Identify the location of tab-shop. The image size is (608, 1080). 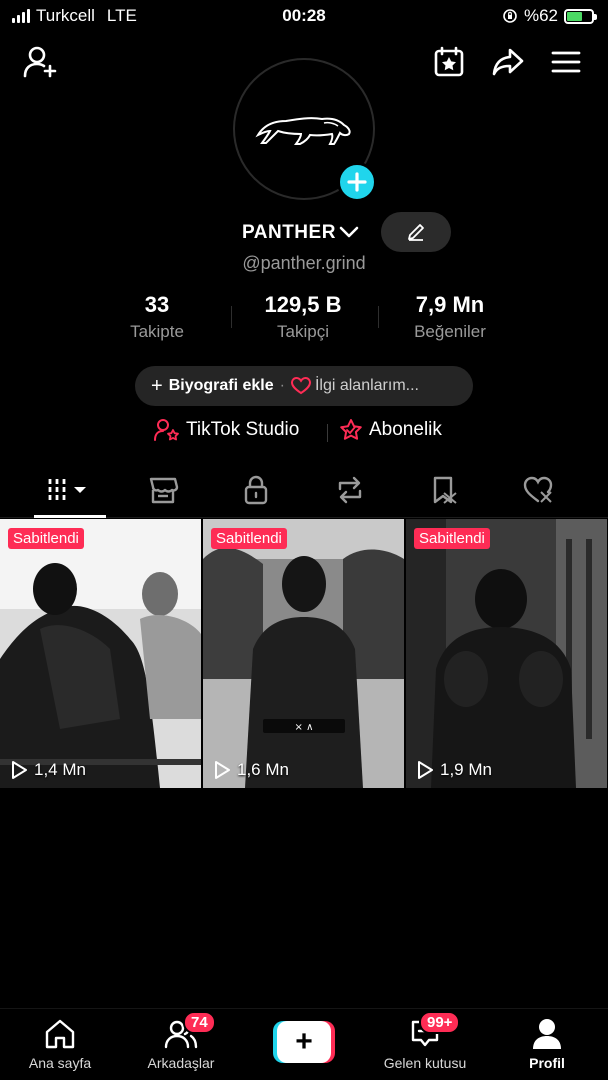
(163, 490).